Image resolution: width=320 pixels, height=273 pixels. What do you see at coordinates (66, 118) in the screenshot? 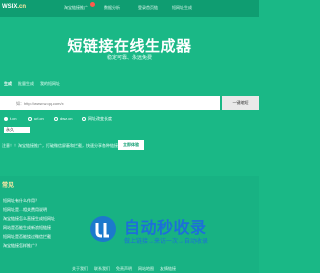
I see `radio-label-dwzcn: dwz.cn` at bounding box center [66, 118].